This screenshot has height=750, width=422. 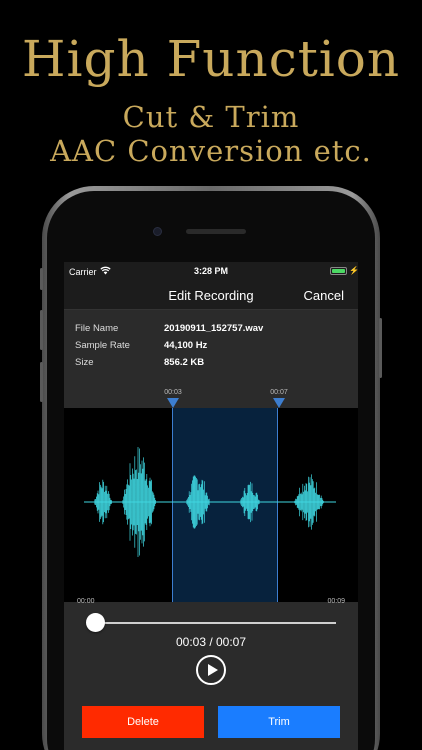 What do you see at coordinates (173, 392) in the screenshot?
I see `start-marker-label: 00:03` at bounding box center [173, 392].